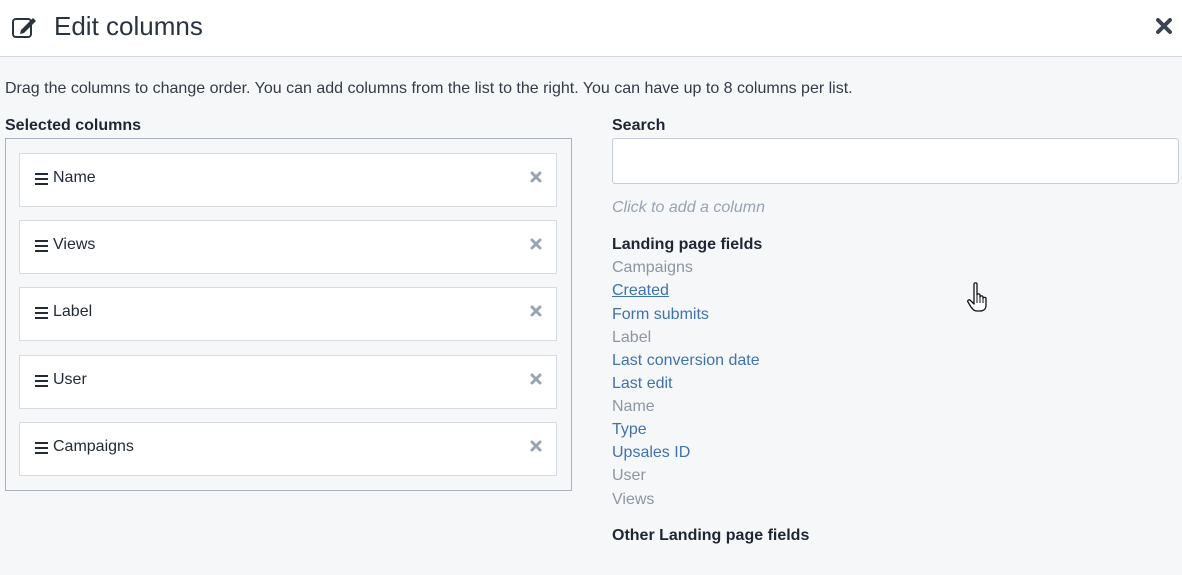 This screenshot has height=575, width=1182. I want to click on modal-header: Edit columns, so click(591, 28).